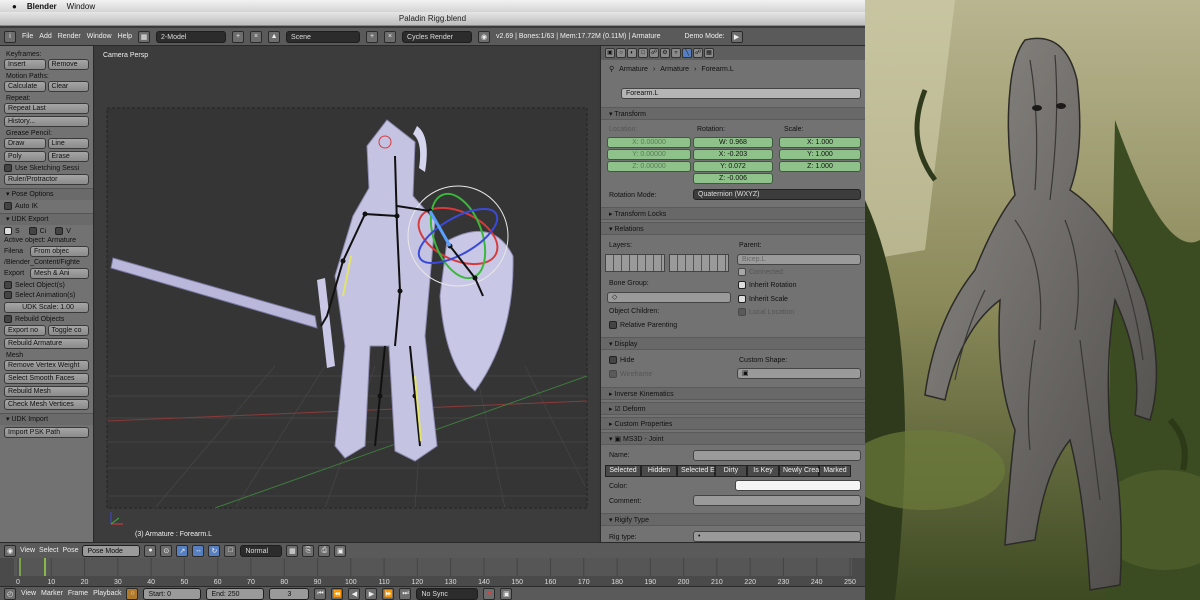 The width and height of the screenshot is (1200, 600). I want to click on inherit-scale-checkbox, so click(742, 299).